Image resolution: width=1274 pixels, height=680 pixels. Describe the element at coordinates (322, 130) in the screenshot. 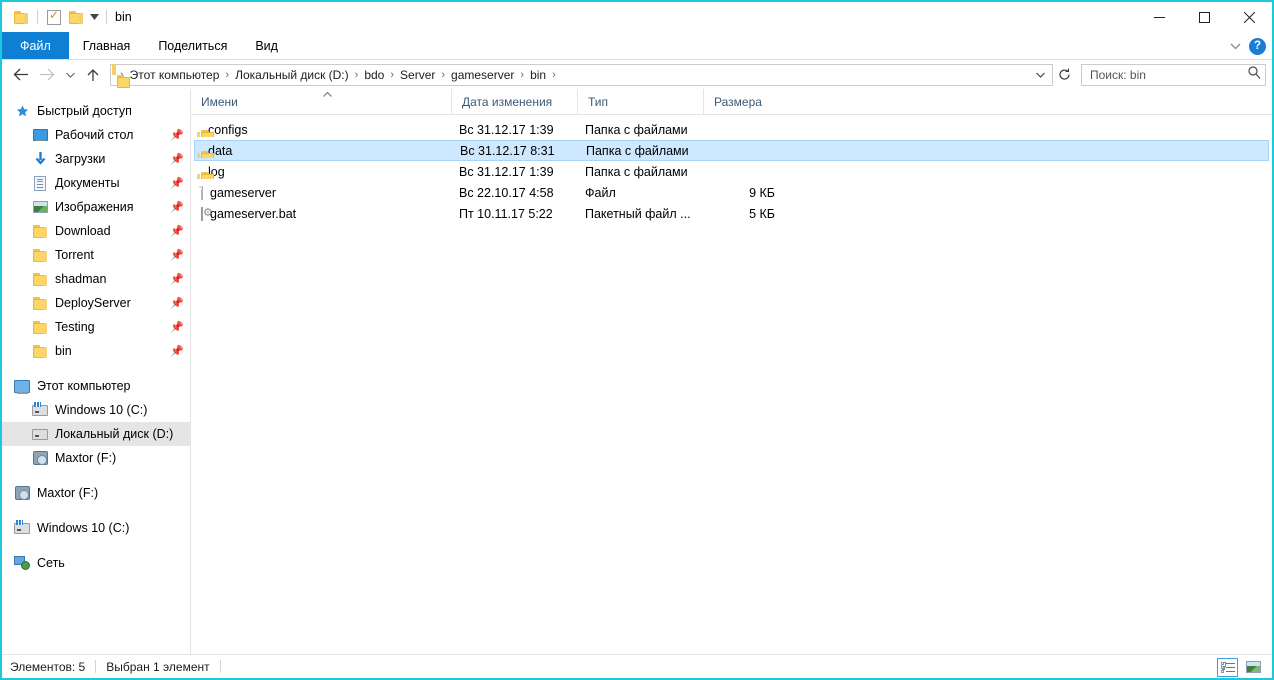

I see `file-name-cell: configs` at that location.